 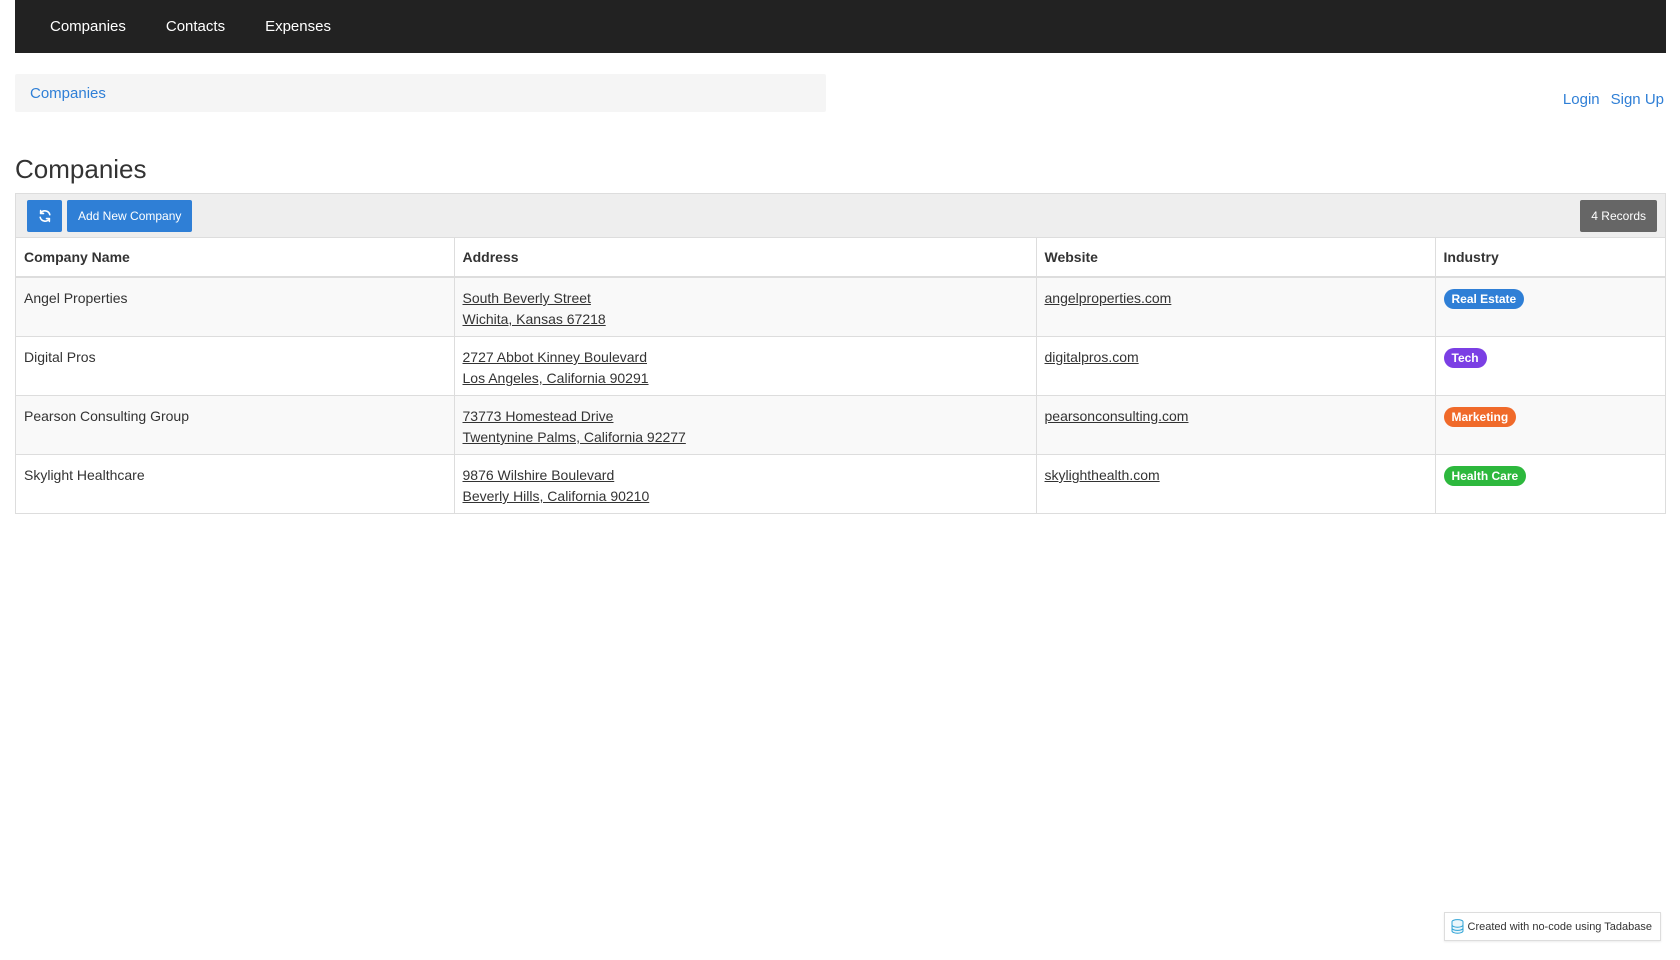 What do you see at coordinates (68, 93) in the screenshot?
I see `breadcrumb-link-companies: Companies` at bounding box center [68, 93].